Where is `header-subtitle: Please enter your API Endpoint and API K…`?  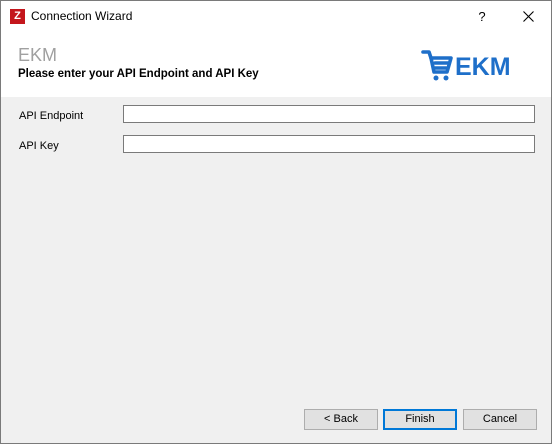 header-subtitle: Please enter your API Endpoint and API K… is located at coordinates (138, 74).